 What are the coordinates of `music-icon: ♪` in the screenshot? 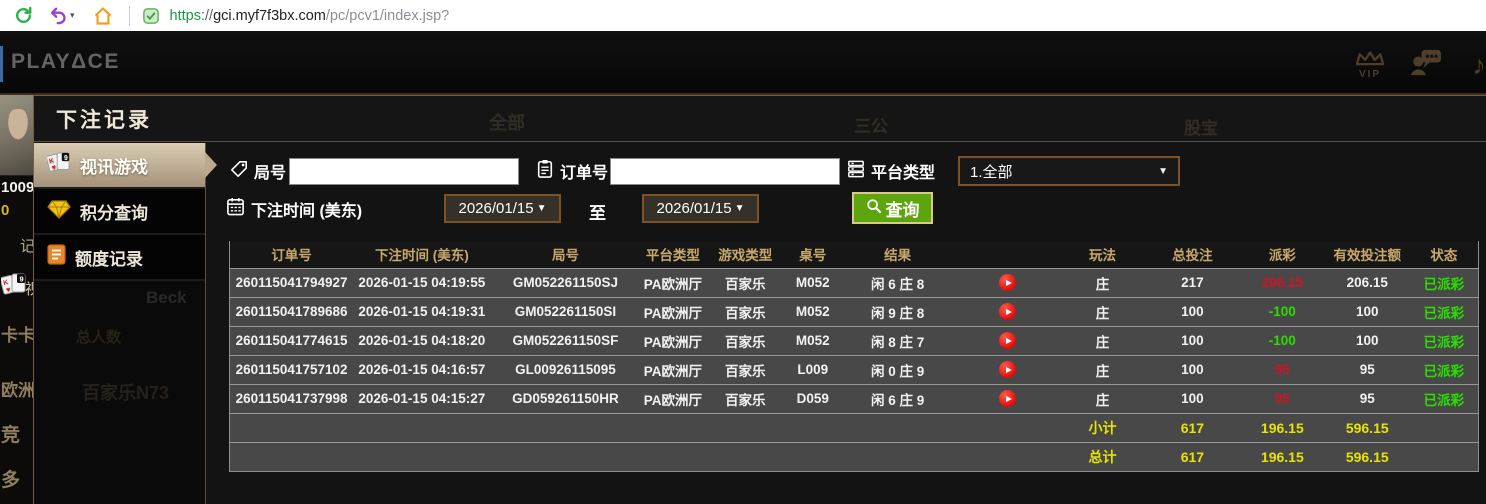 It's located at (1476, 65).